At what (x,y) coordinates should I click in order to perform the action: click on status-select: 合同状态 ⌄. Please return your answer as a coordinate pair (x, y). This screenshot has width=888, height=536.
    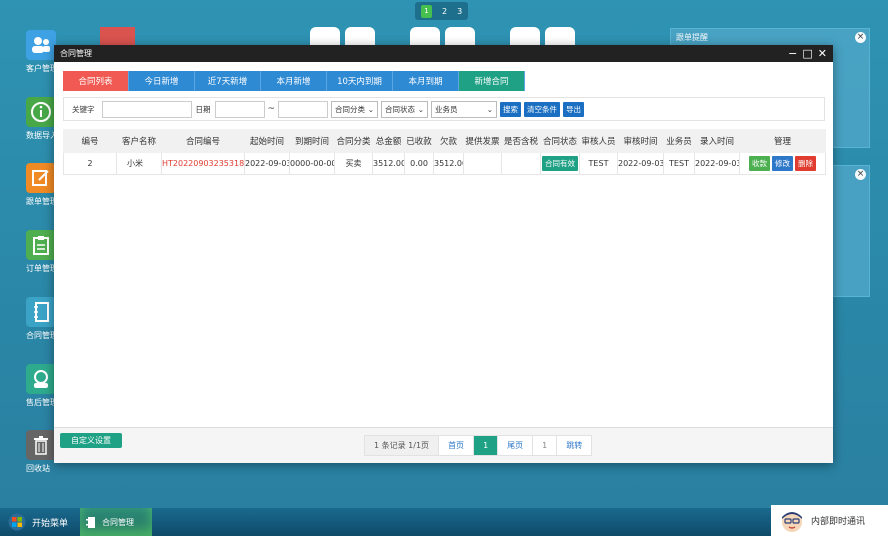
    Looking at the image, I should click on (405, 109).